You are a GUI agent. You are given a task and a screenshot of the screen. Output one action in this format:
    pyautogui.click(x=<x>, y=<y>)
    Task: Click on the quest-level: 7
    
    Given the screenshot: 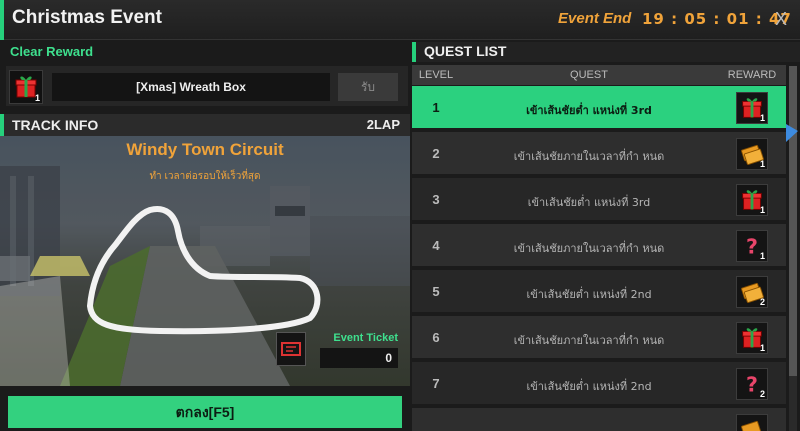 What is the action you would take?
    pyautogui.click(x=436, y=383)
    